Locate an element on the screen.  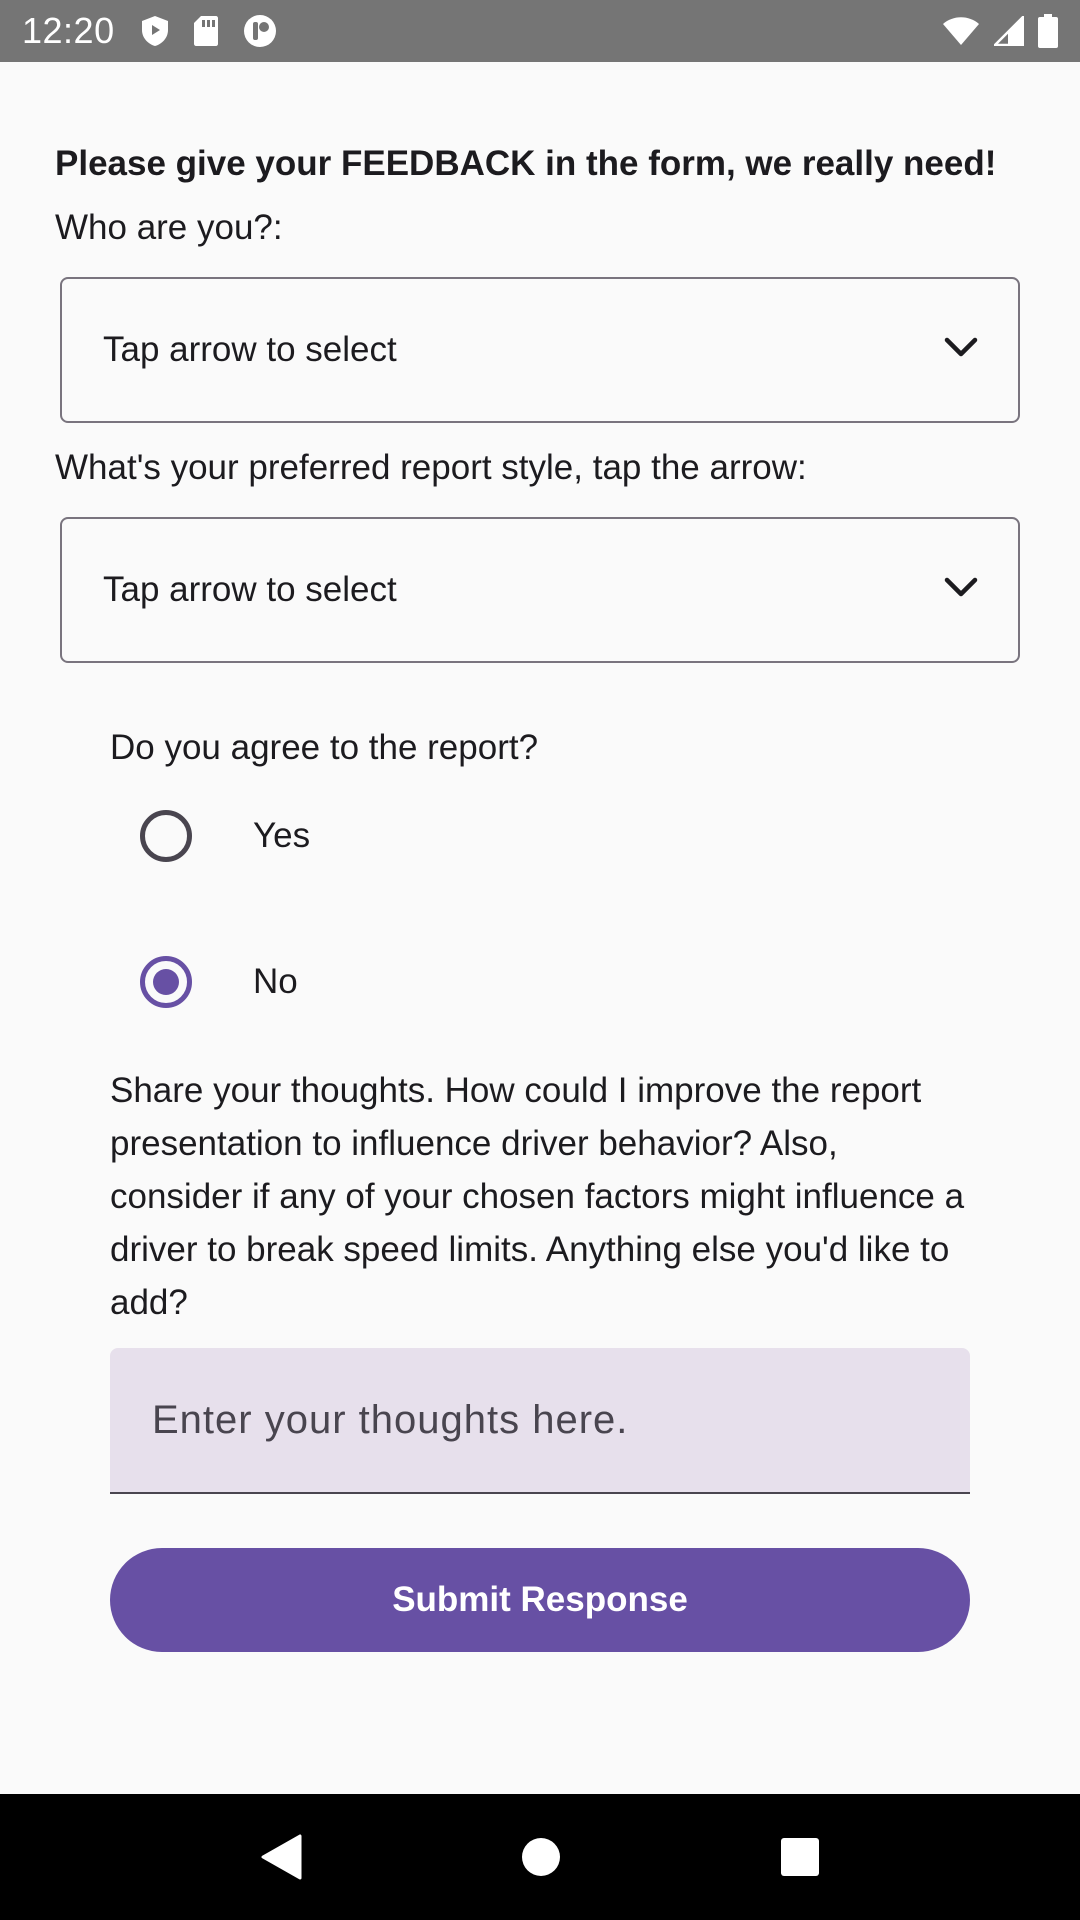
radio-button-no is located at coordinates (166, 982).